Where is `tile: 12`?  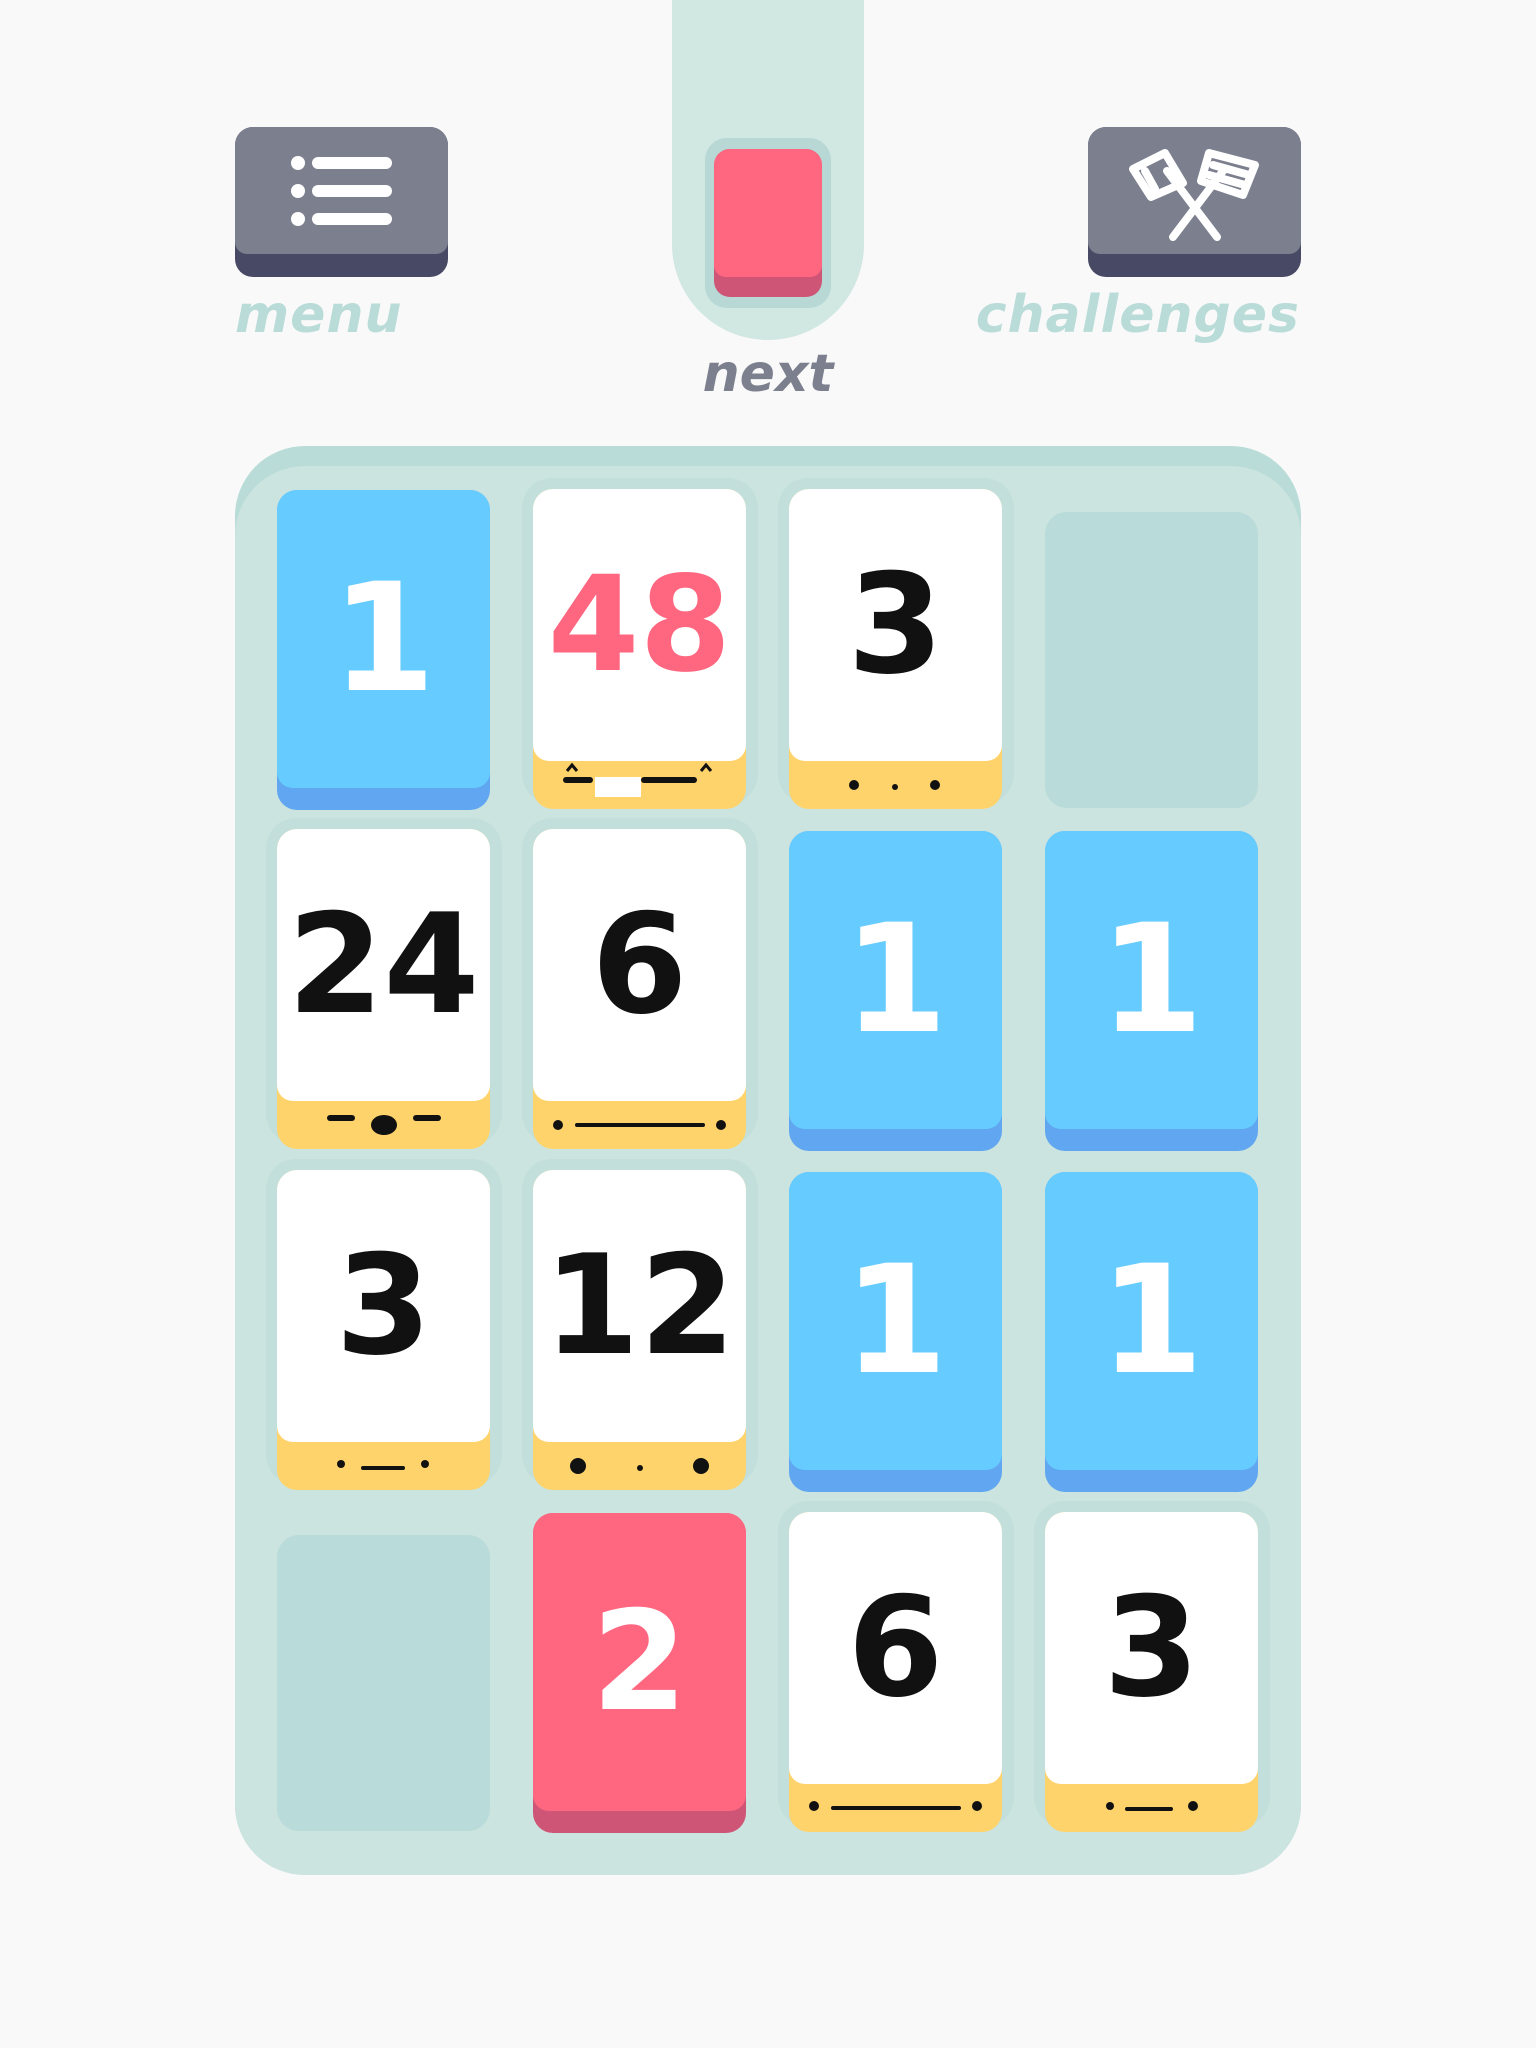 tile: 12 is located at coordinates (639, 1330).